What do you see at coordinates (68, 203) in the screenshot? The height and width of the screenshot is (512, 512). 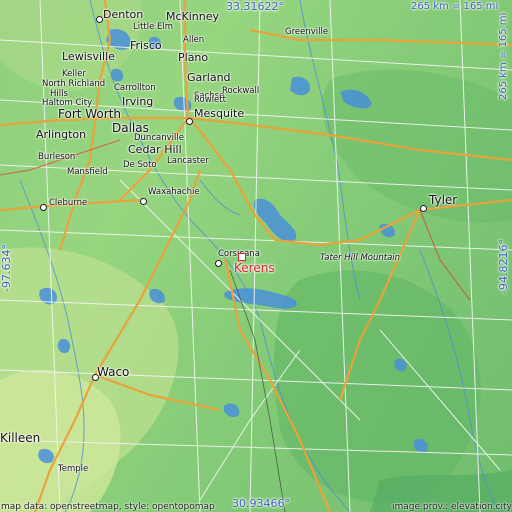 I see `city-label-cleburne: Cleburne` at bounding box center [68, 203].